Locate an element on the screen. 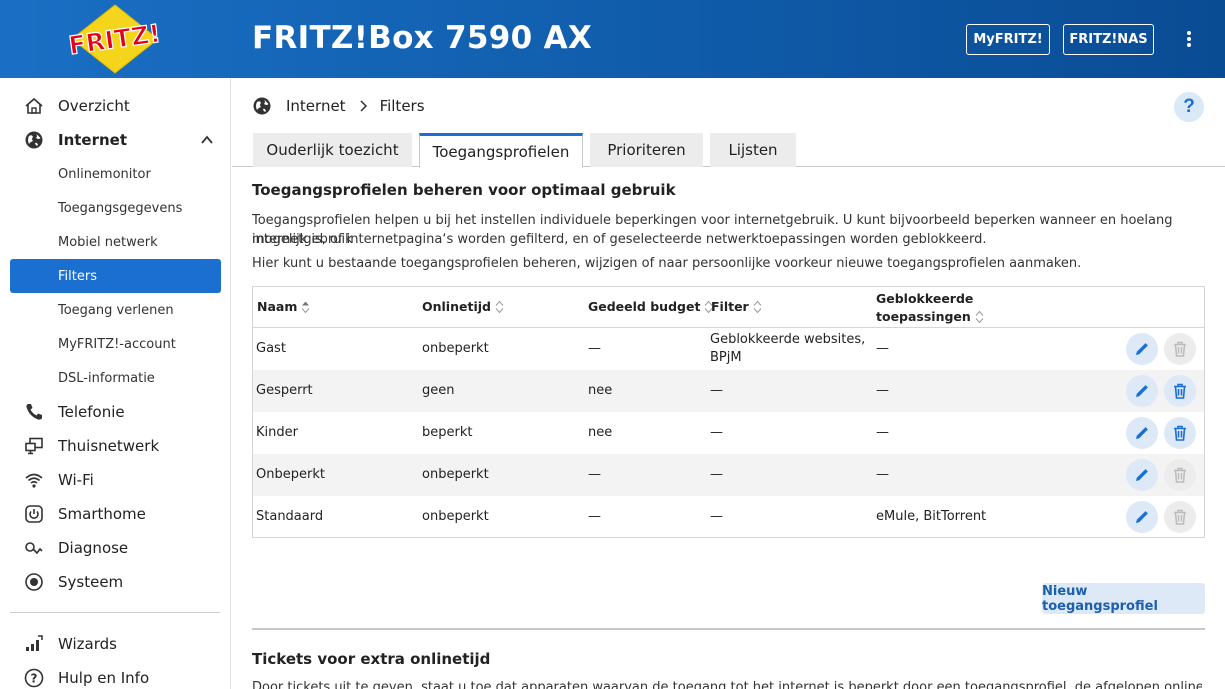 The width and height of the screenshot is (1225, 689). product-title: FRITZ!Box 7590 AX is located at coordinates (422, 38).